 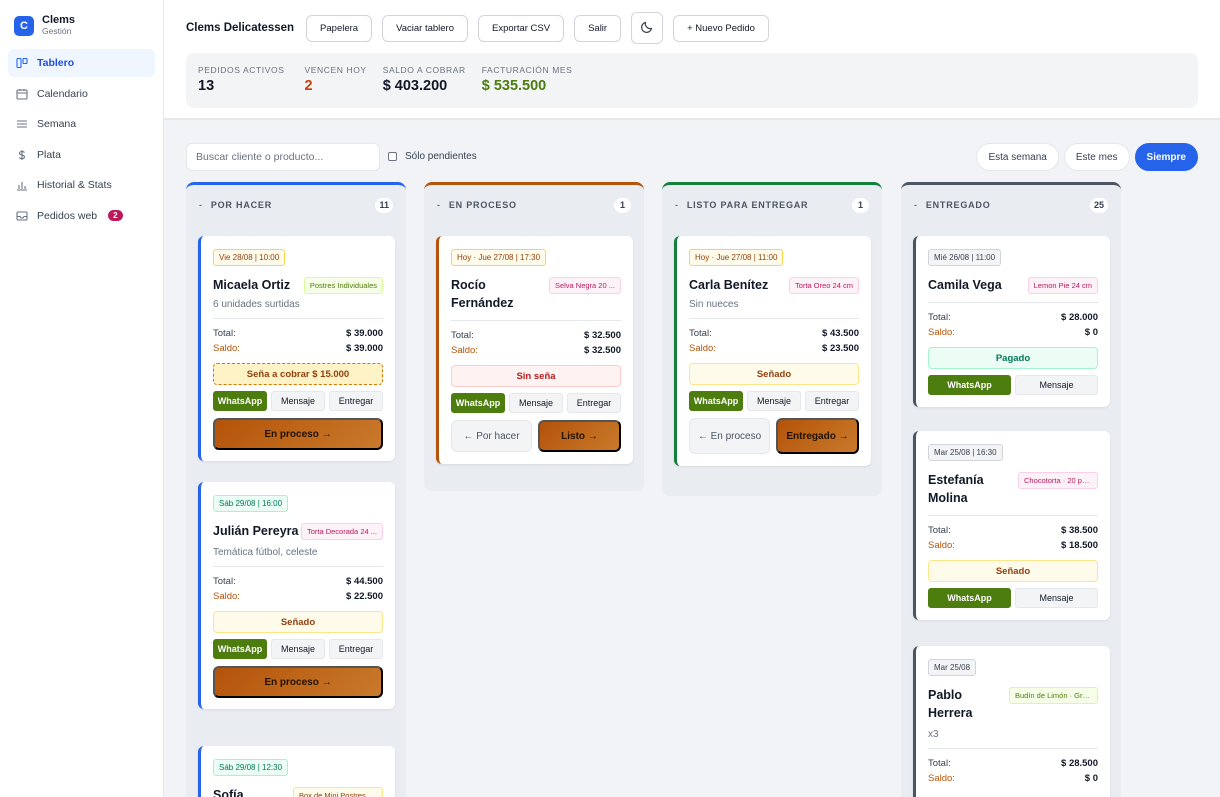 I want to click on column-count: 25, so click(x=1098, y=205).